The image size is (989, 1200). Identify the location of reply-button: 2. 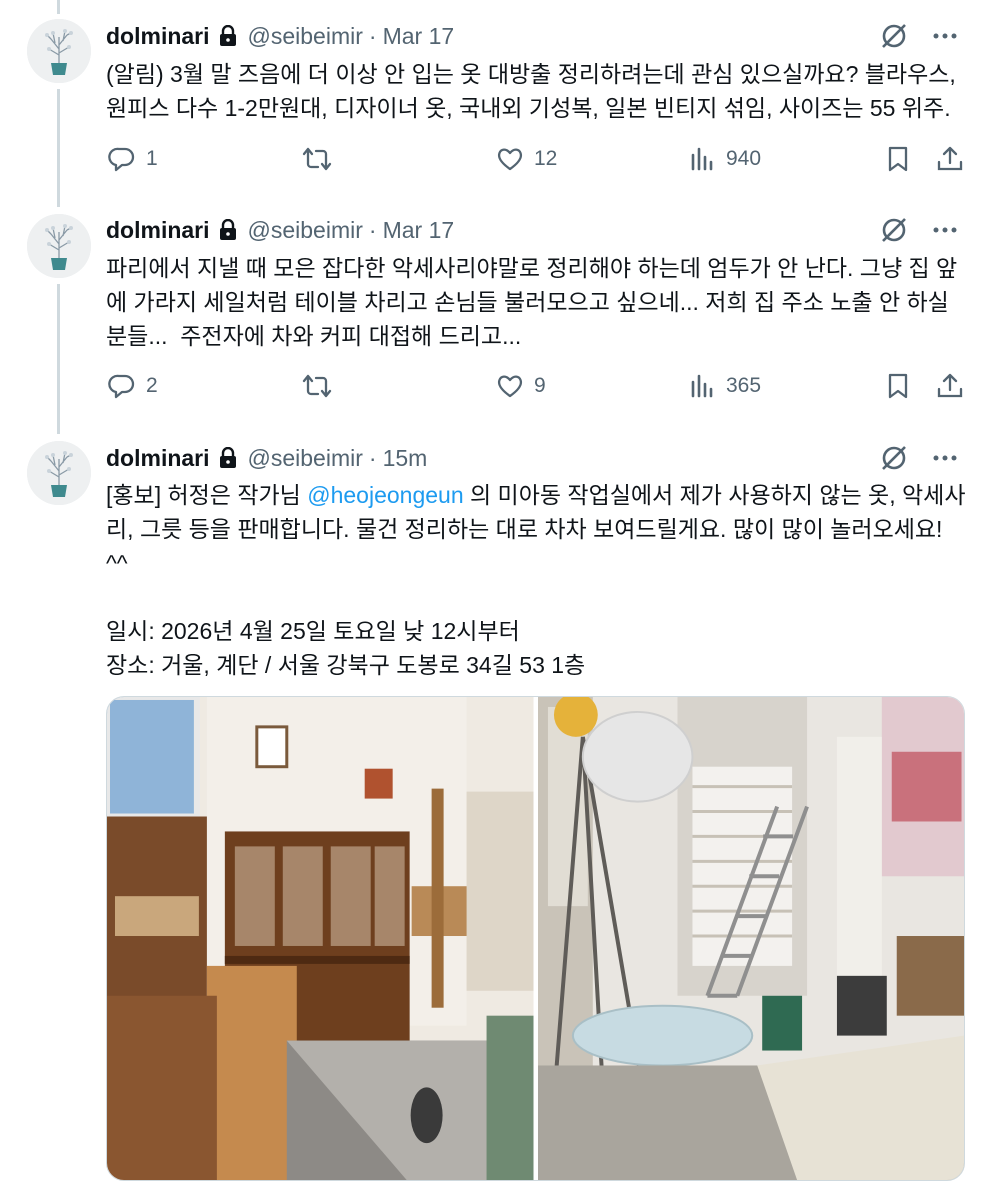
(133, 386).